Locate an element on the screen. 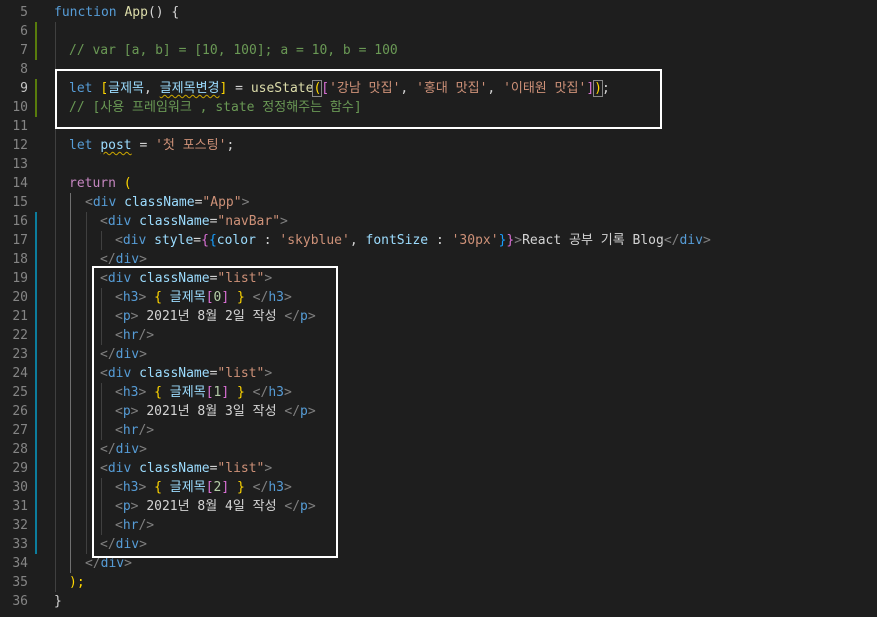  line-number: 16 is located at coordinates (20, 221).